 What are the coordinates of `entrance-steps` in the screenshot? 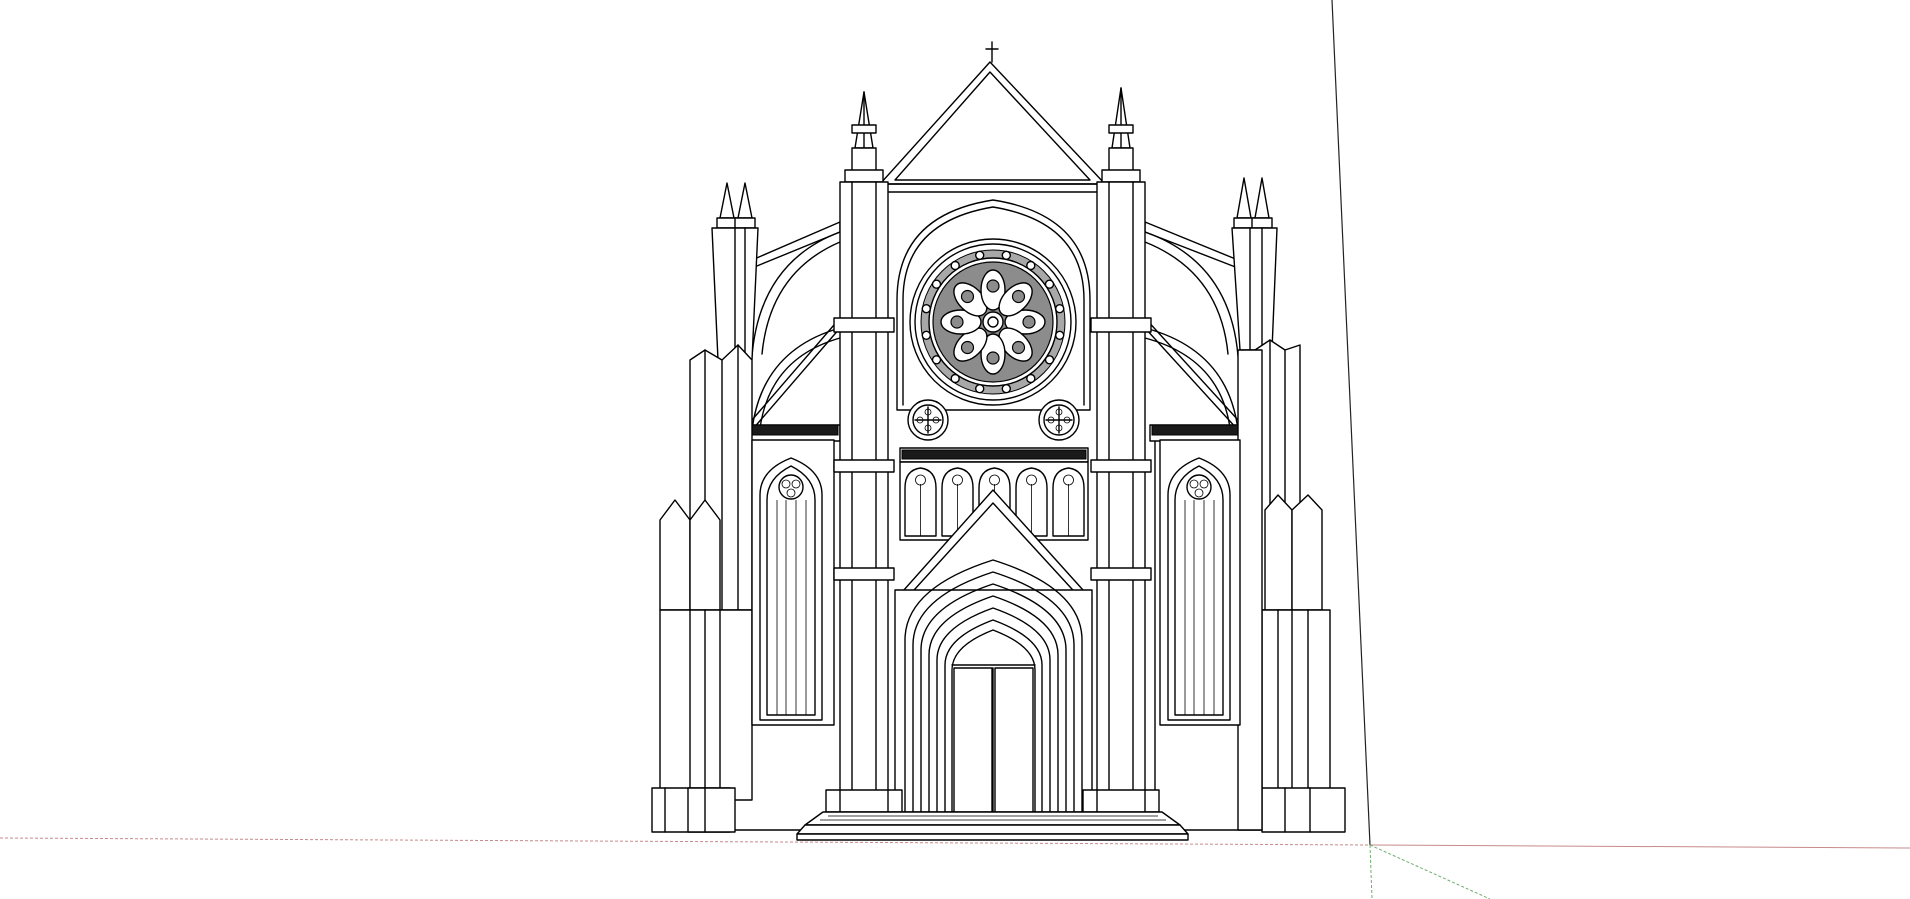 It's located at (992, 826).